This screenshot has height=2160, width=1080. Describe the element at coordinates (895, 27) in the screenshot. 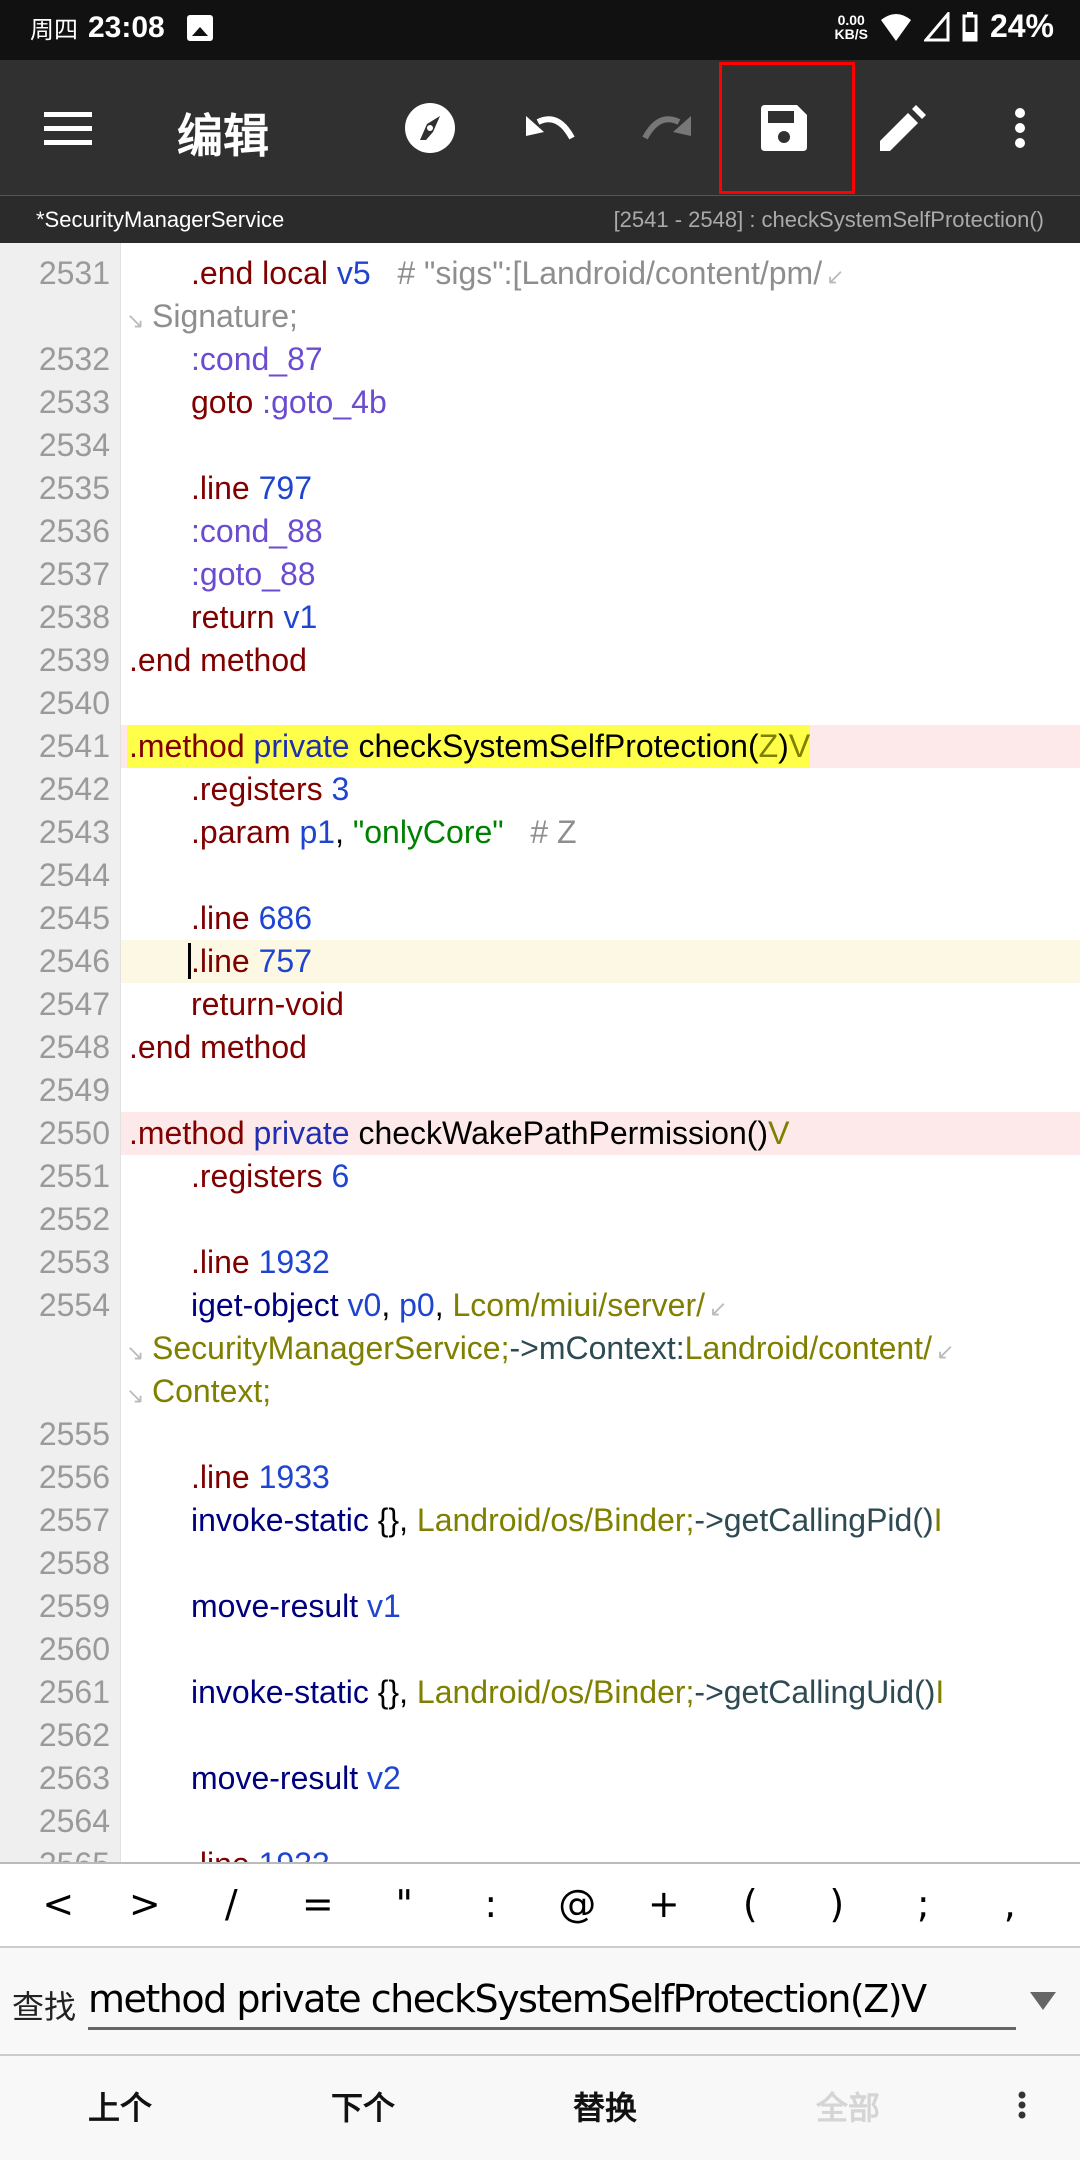

I see `wifi-icon` at that location.